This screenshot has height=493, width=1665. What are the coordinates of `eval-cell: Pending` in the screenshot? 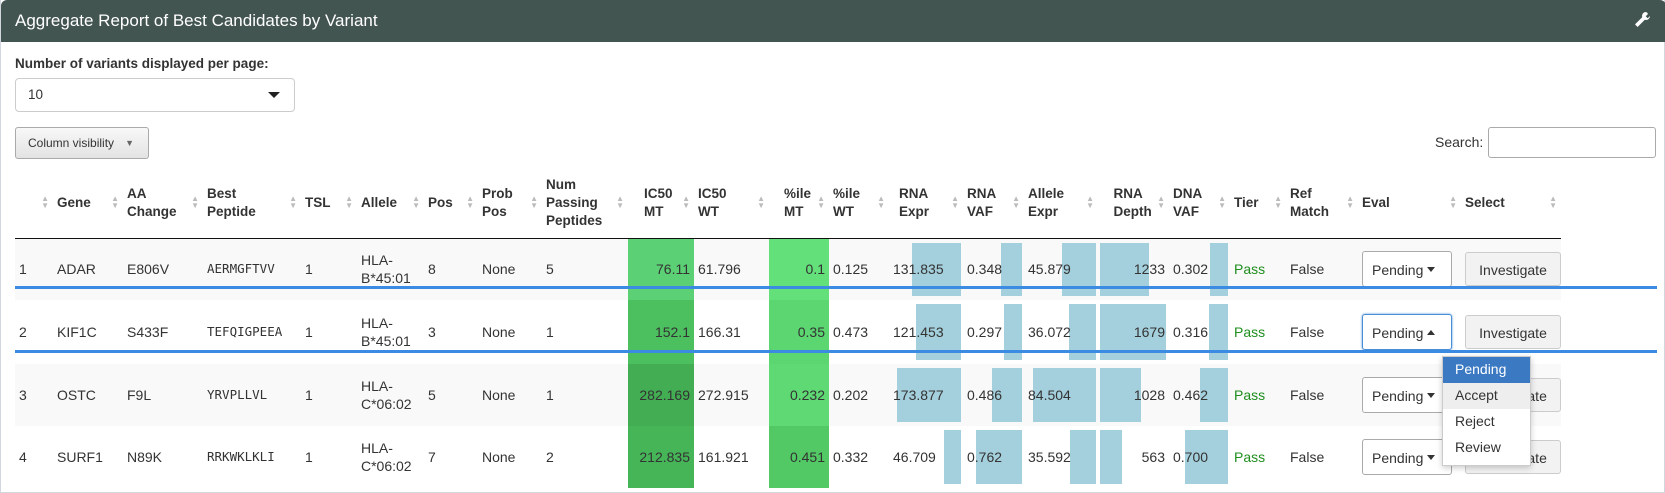 It's located at (1409, 332).